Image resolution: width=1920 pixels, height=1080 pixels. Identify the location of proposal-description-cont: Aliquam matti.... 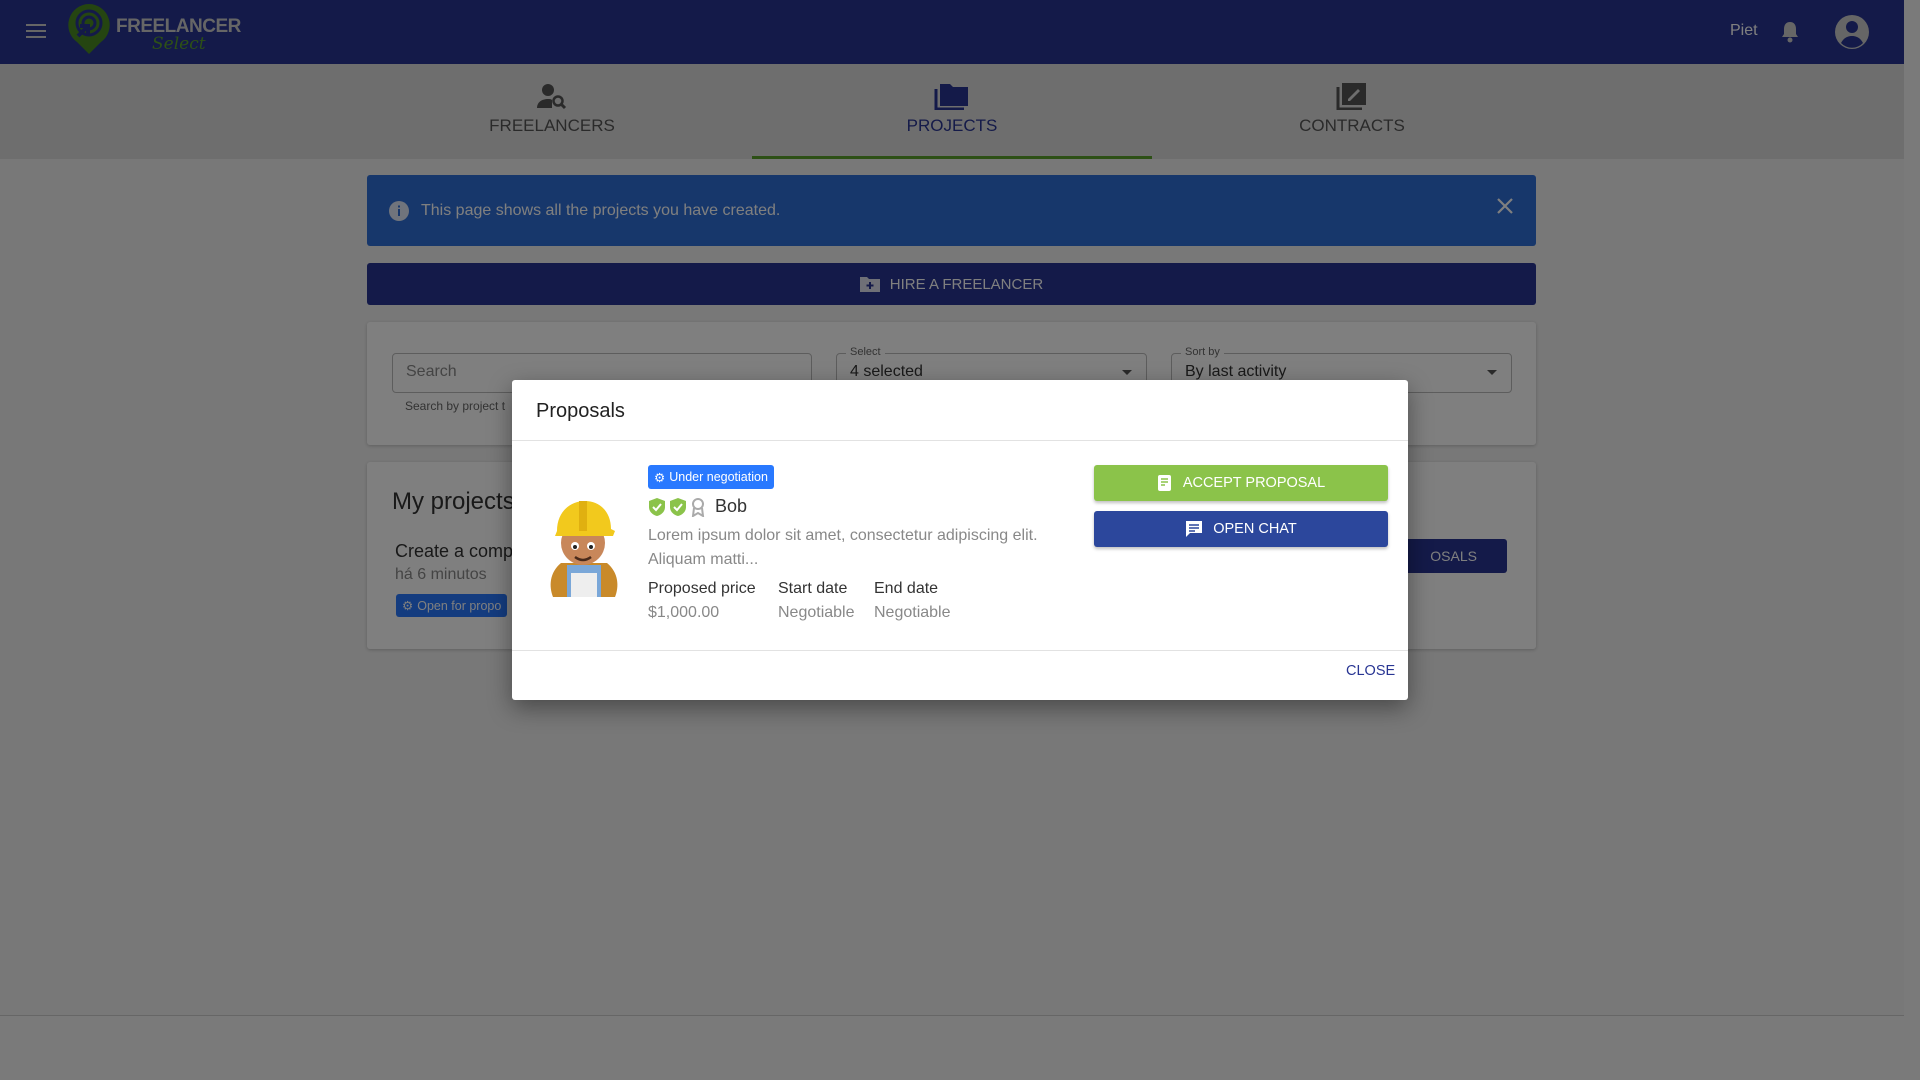
(703, 559).